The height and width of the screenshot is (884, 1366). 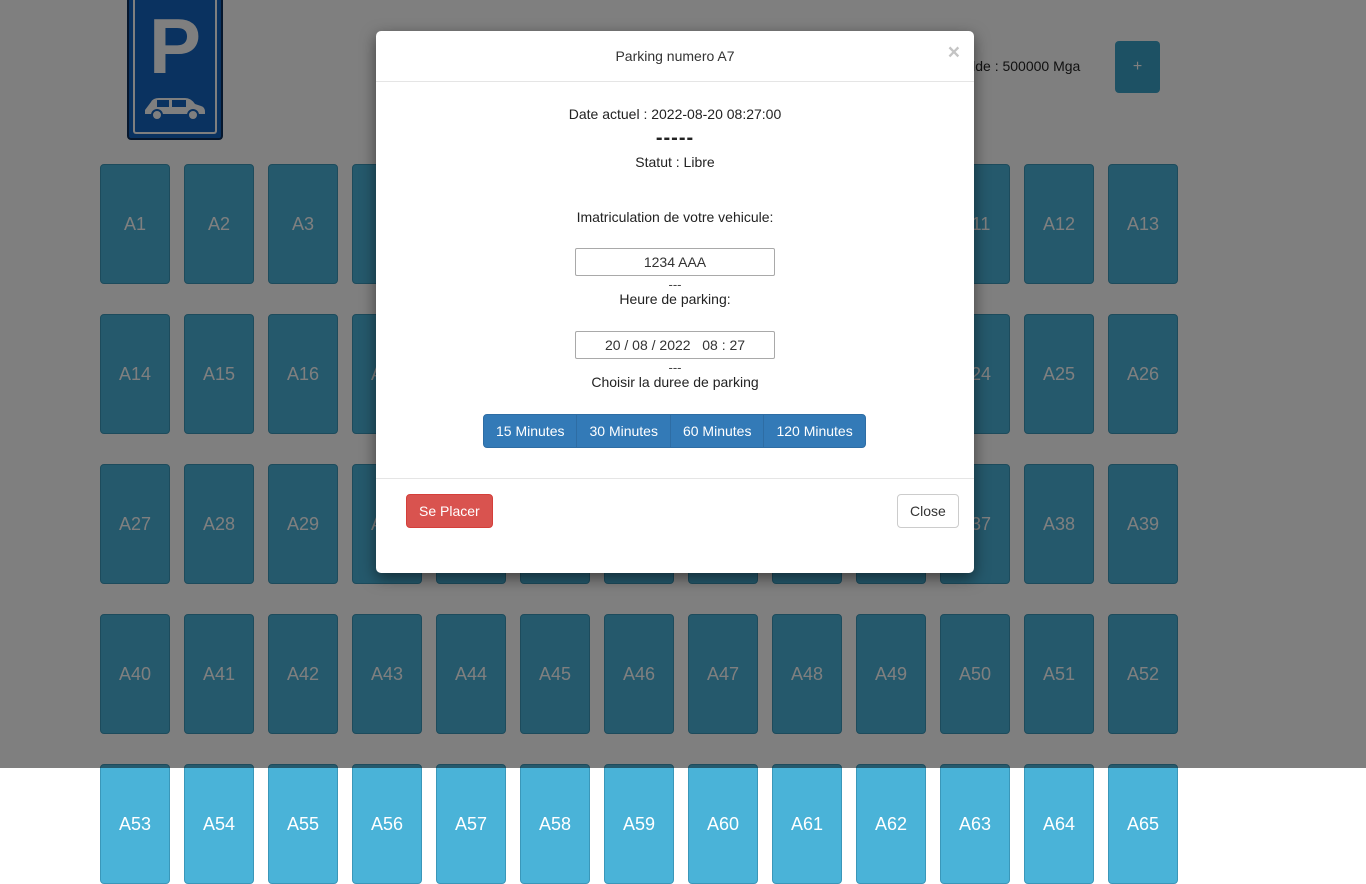 What do you see at coordinates (954, 52) in the screenshot?
I see `close-icon: ×` at bounding box center [954, 52].